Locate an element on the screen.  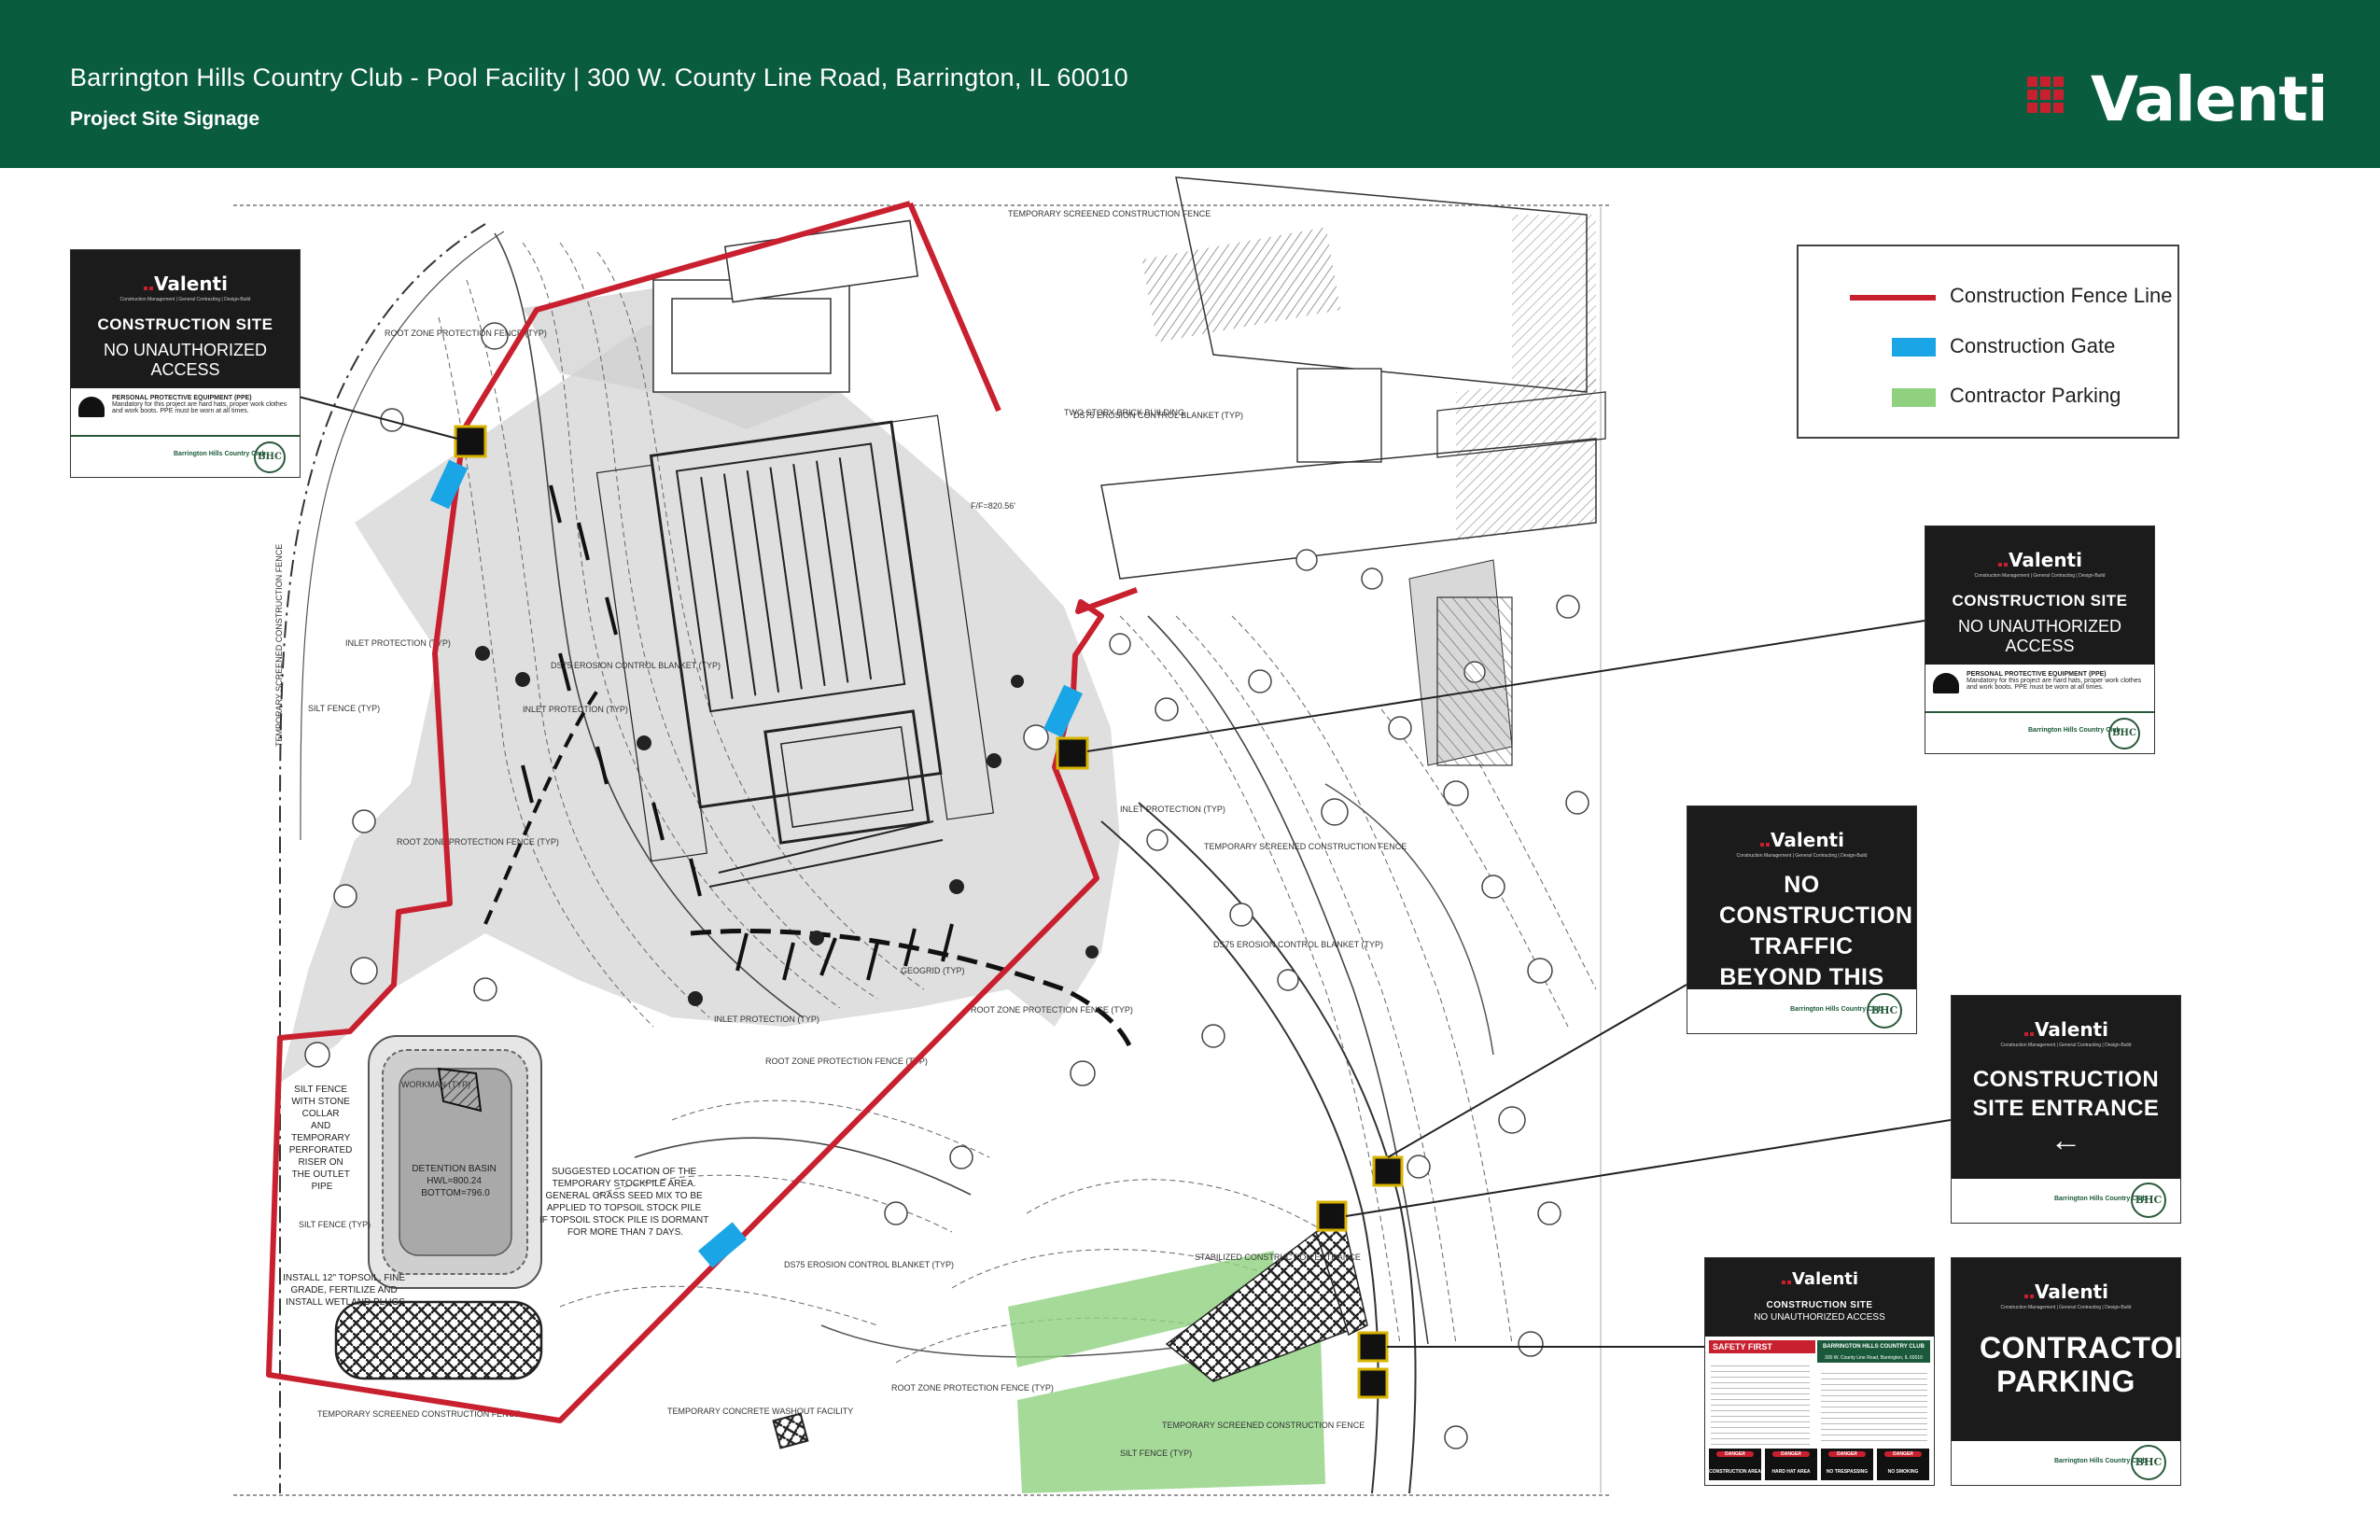
danger-hard-hat: HARD HAT AREA is located at coordinates (1791, 1472).